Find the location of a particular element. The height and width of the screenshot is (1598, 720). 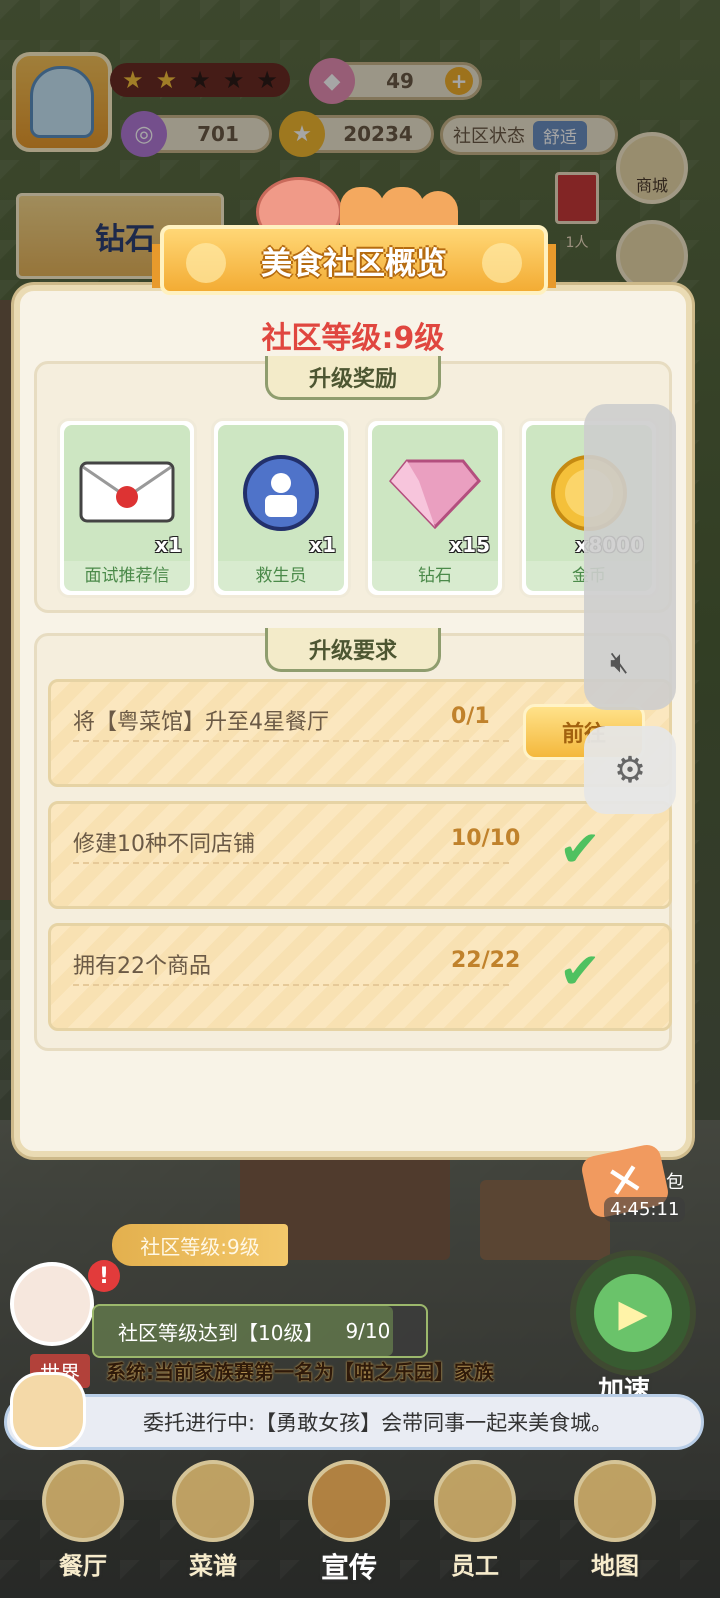

community-level-pill: 社区等级:9级 is located at coordinates (200, 1245).